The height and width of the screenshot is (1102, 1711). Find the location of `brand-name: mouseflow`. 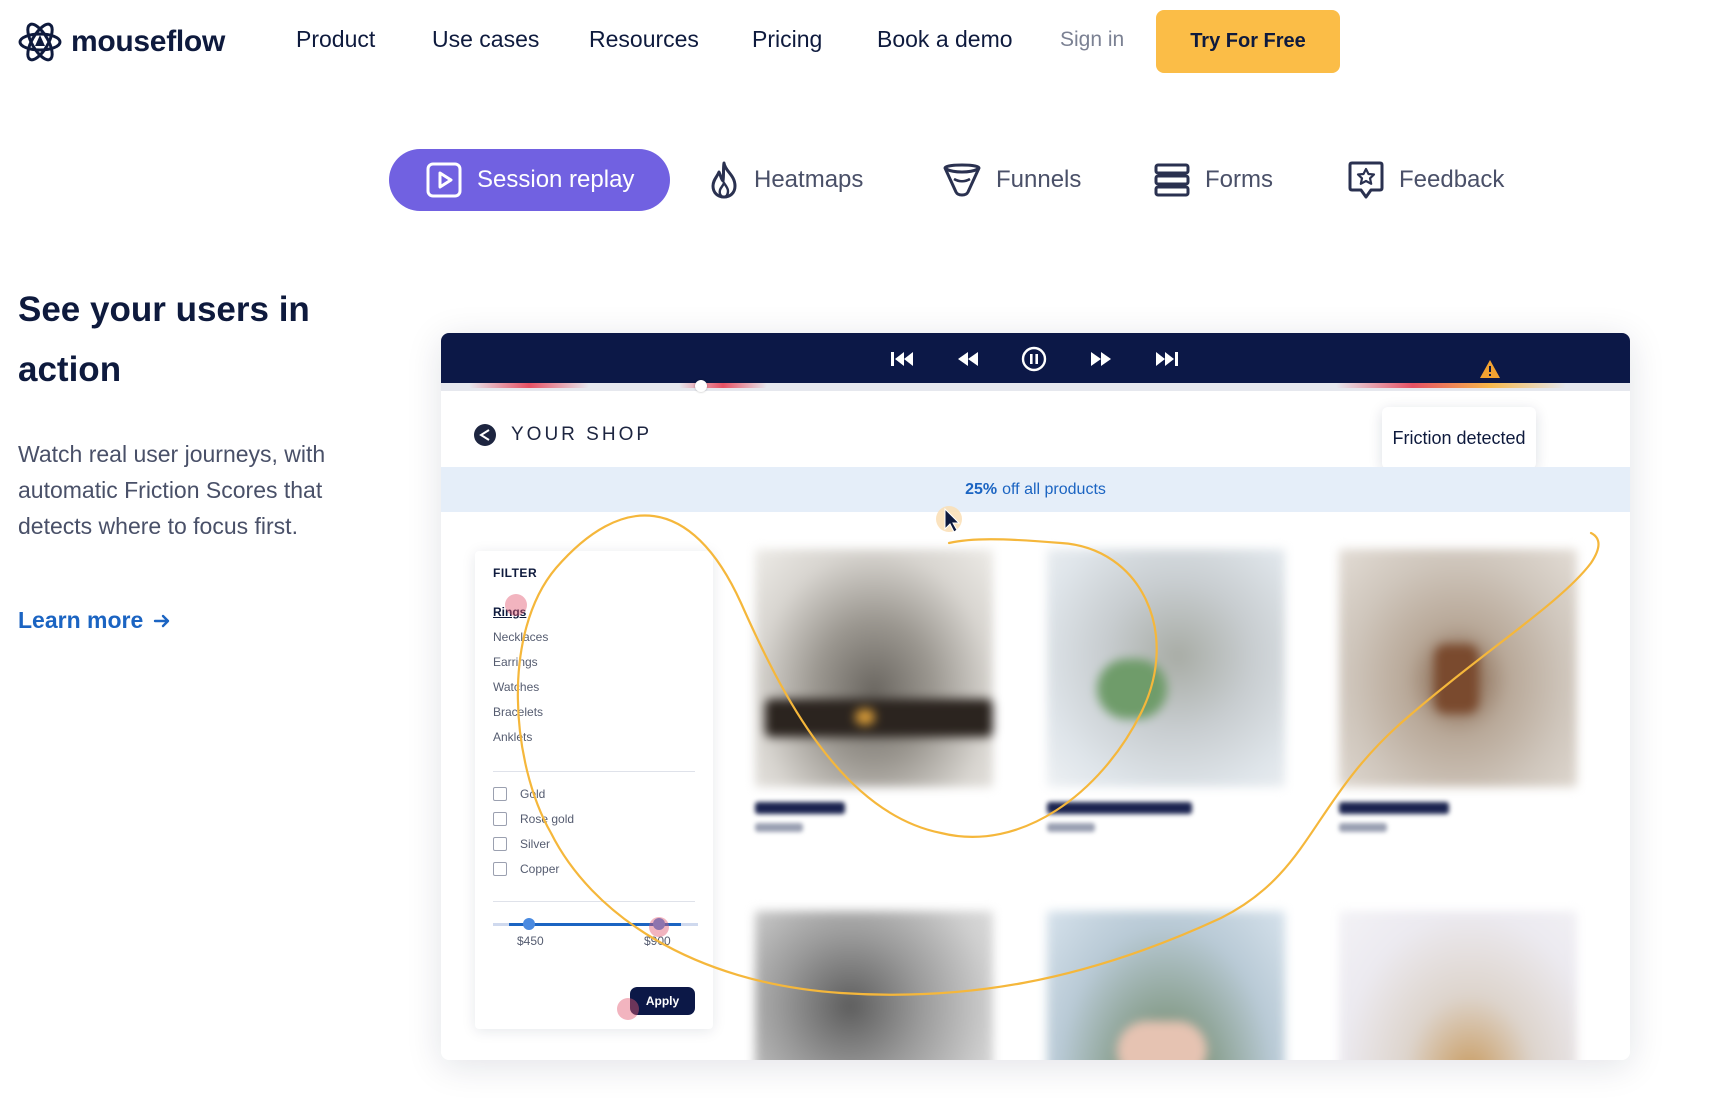

brand-name: mouseflow is located at coordinates (148, 41).